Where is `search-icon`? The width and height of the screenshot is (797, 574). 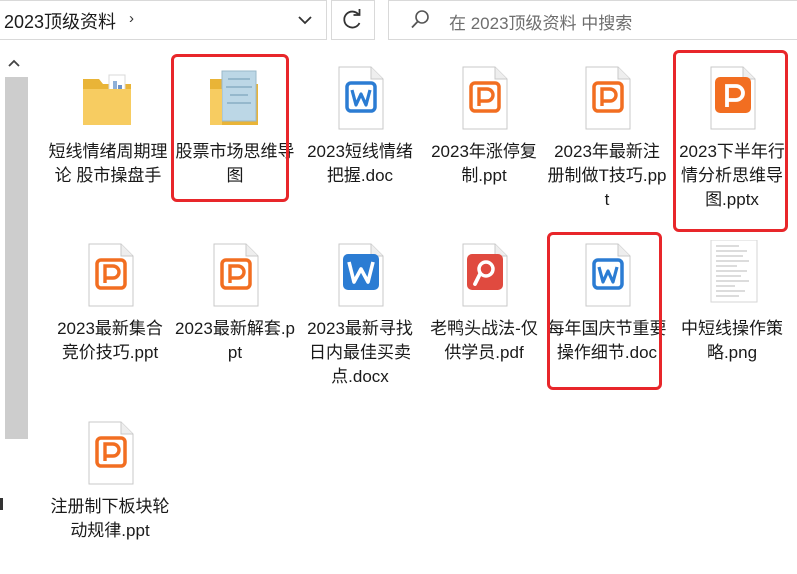
search-icon is located at coordinates (420, 19).